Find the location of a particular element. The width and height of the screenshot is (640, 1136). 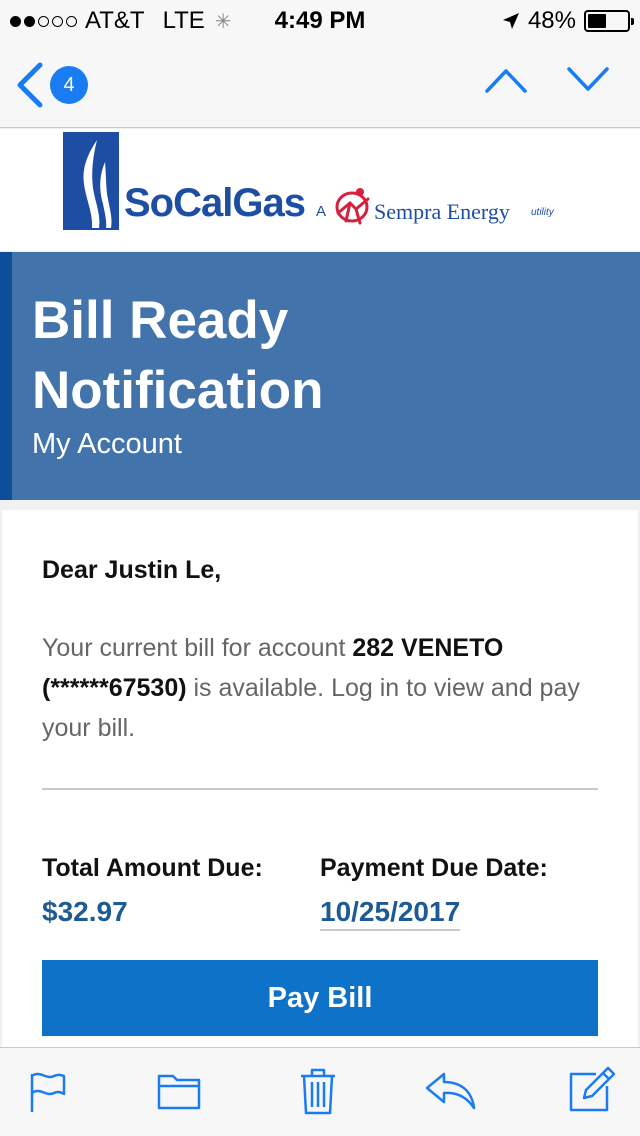

account-name: 282 VENETO is located at coordinates (428, 648).